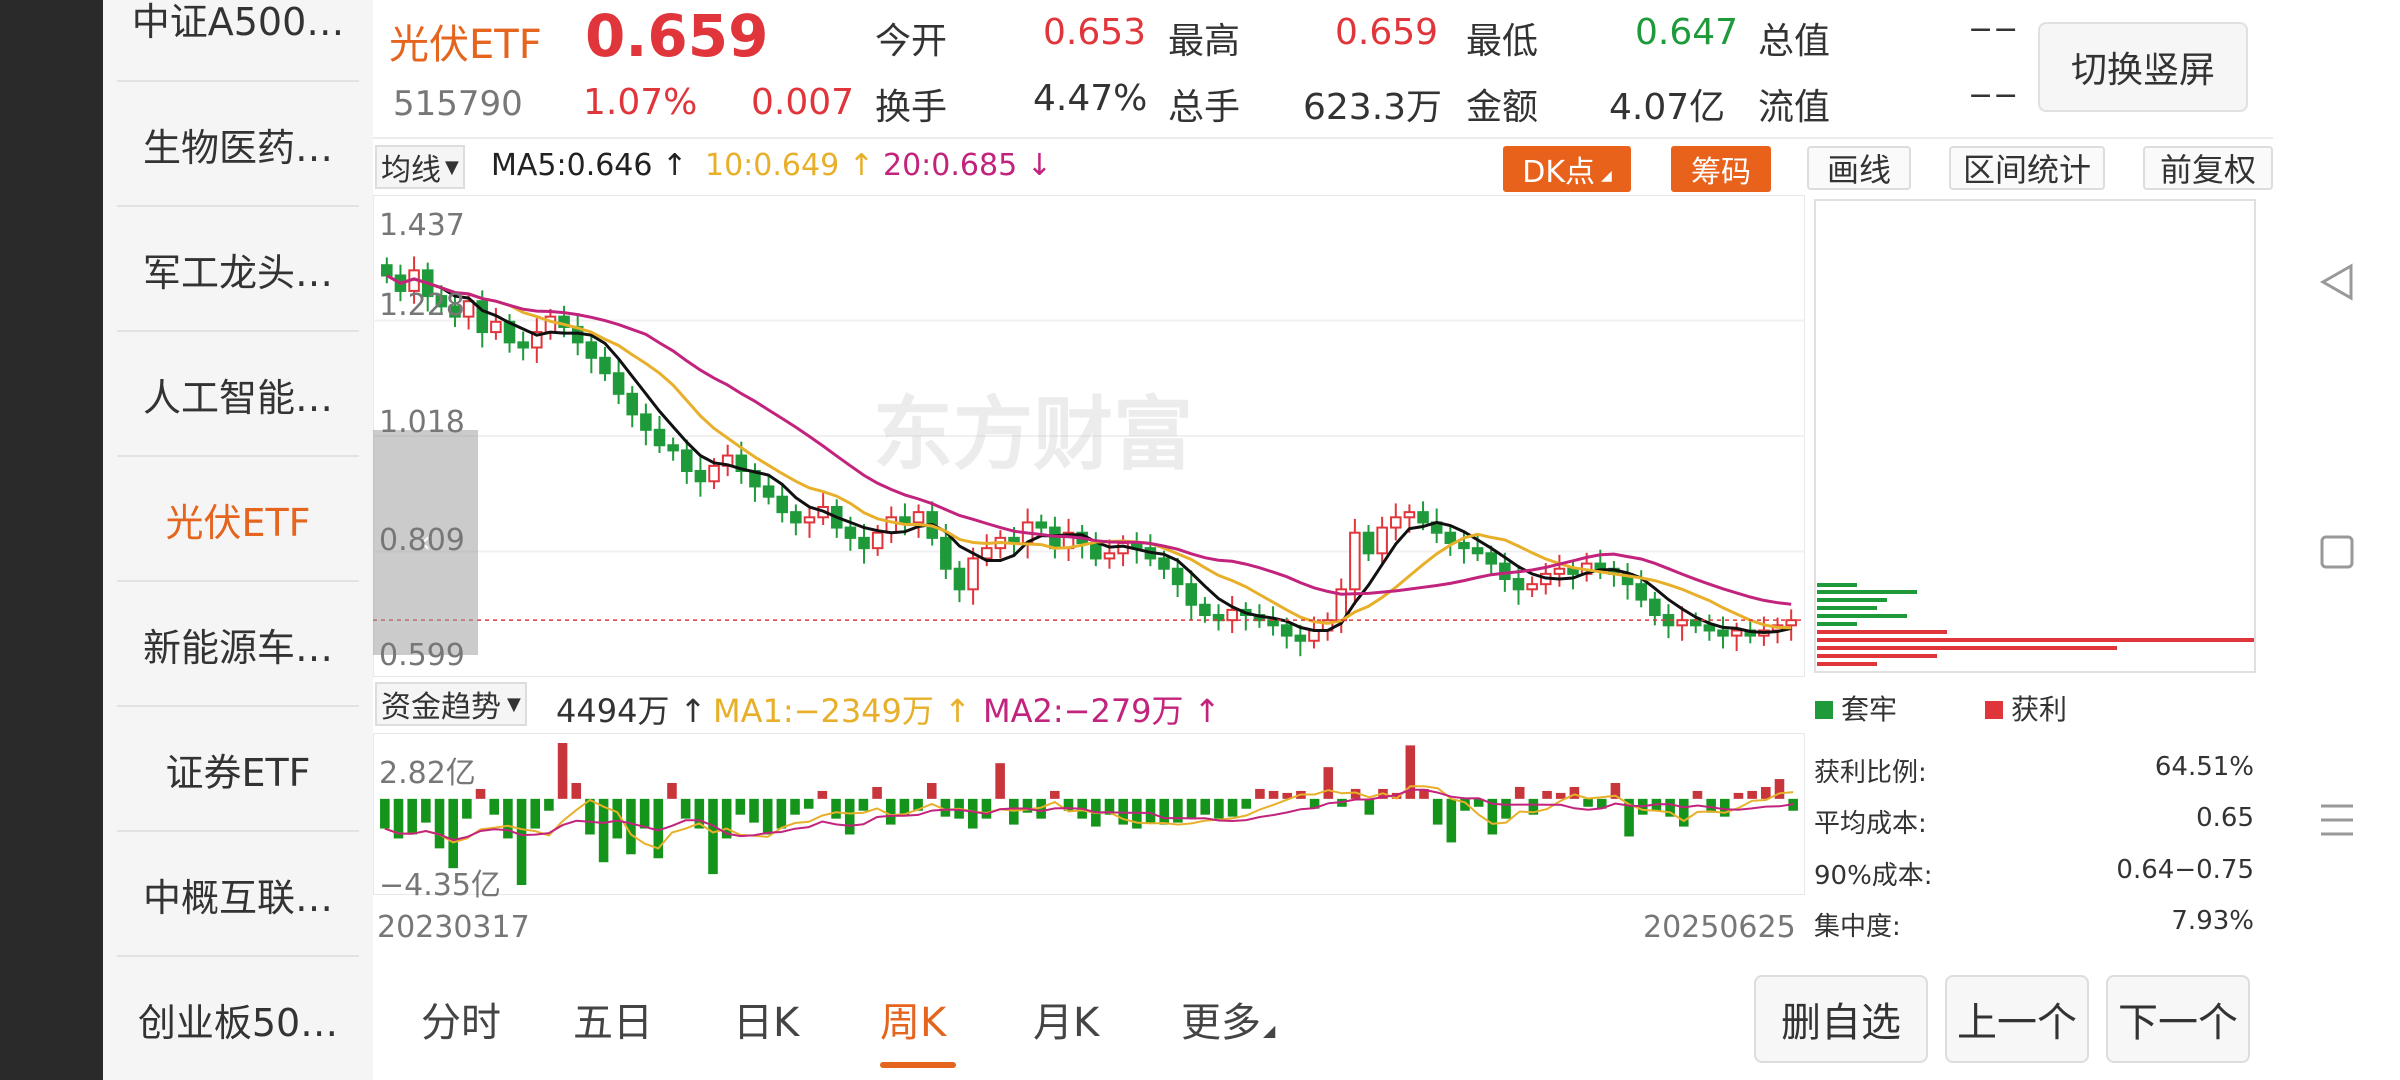 The width and height of the screenshot is (2400, 1080). What do you see at coordinates (2027, 168) in the screenshot?
I see `range-stats-button: 区间统计` at bounding box center [2027, 168].